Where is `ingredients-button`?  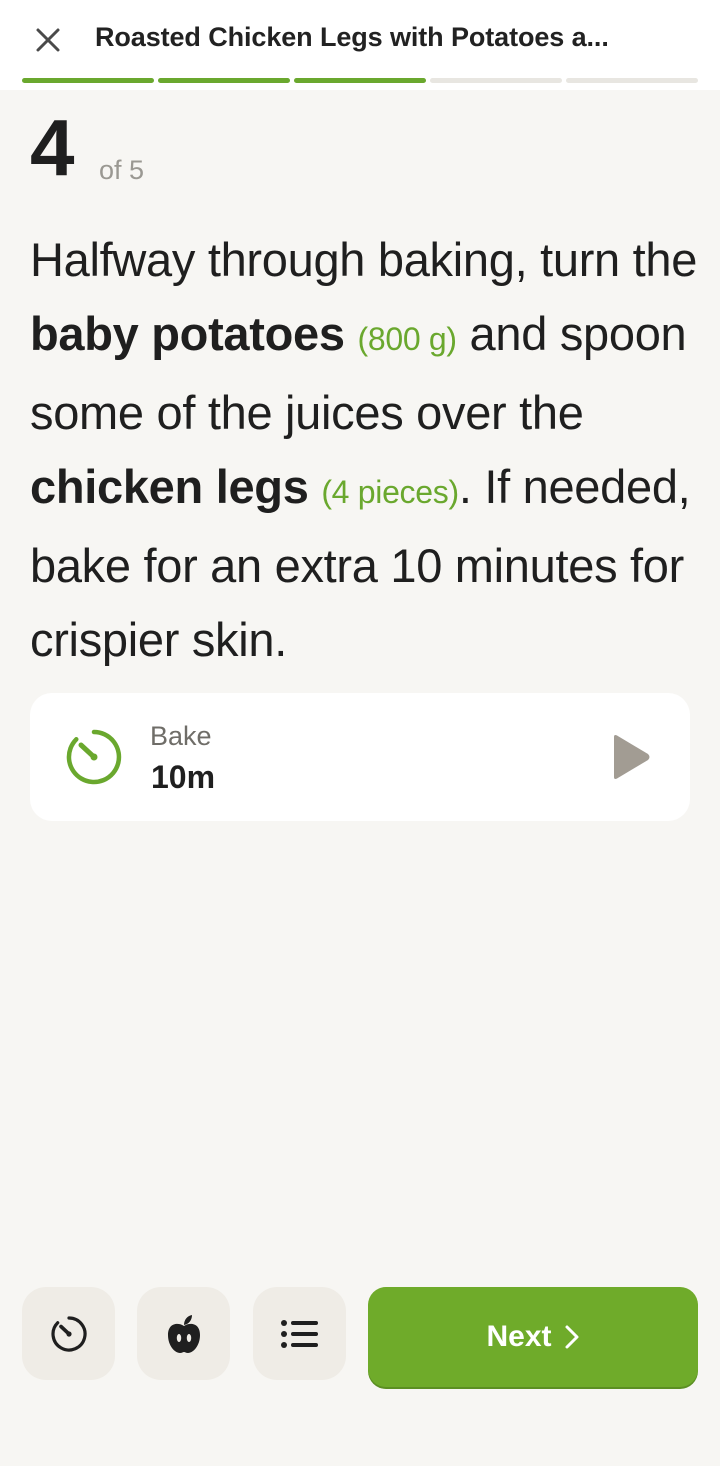
ingredients-button is located at coordinates (183, 1333).